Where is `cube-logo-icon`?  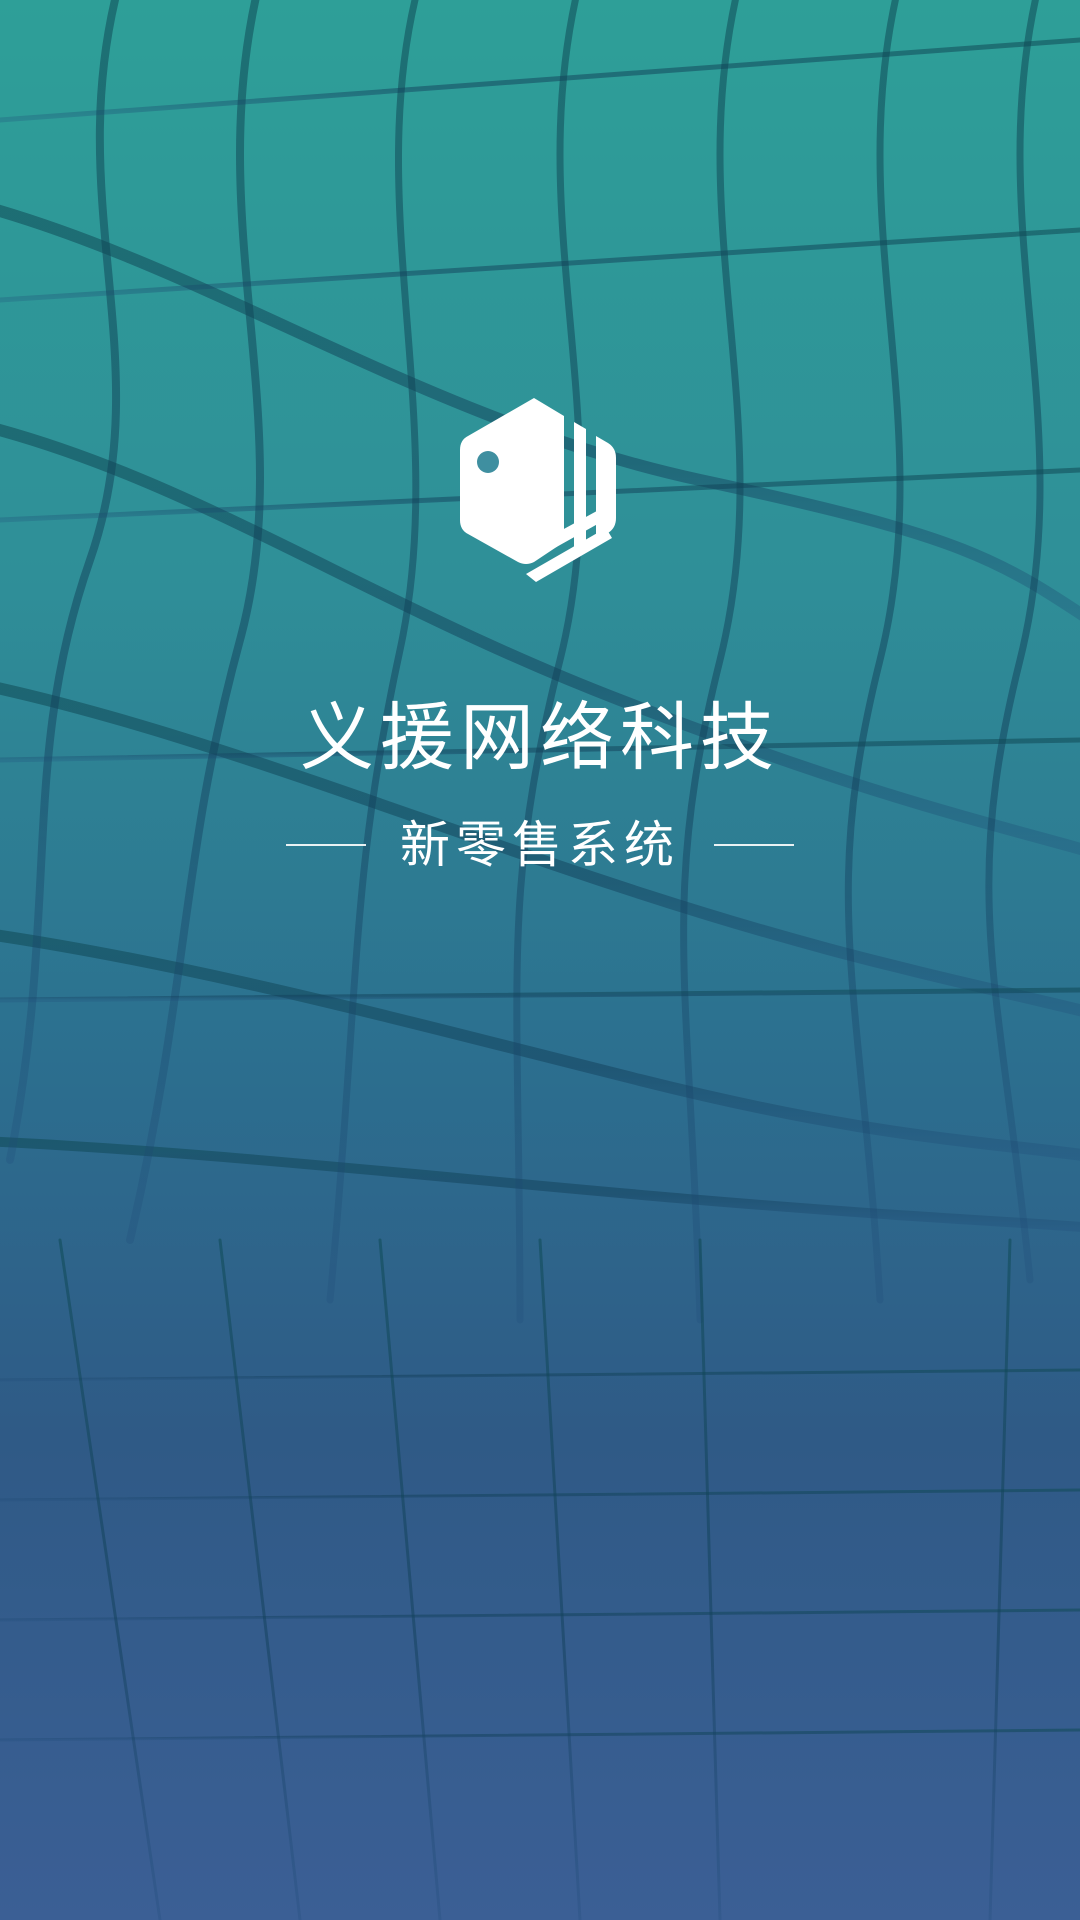
cube-logo-icon is located at coordinates (540, 487).